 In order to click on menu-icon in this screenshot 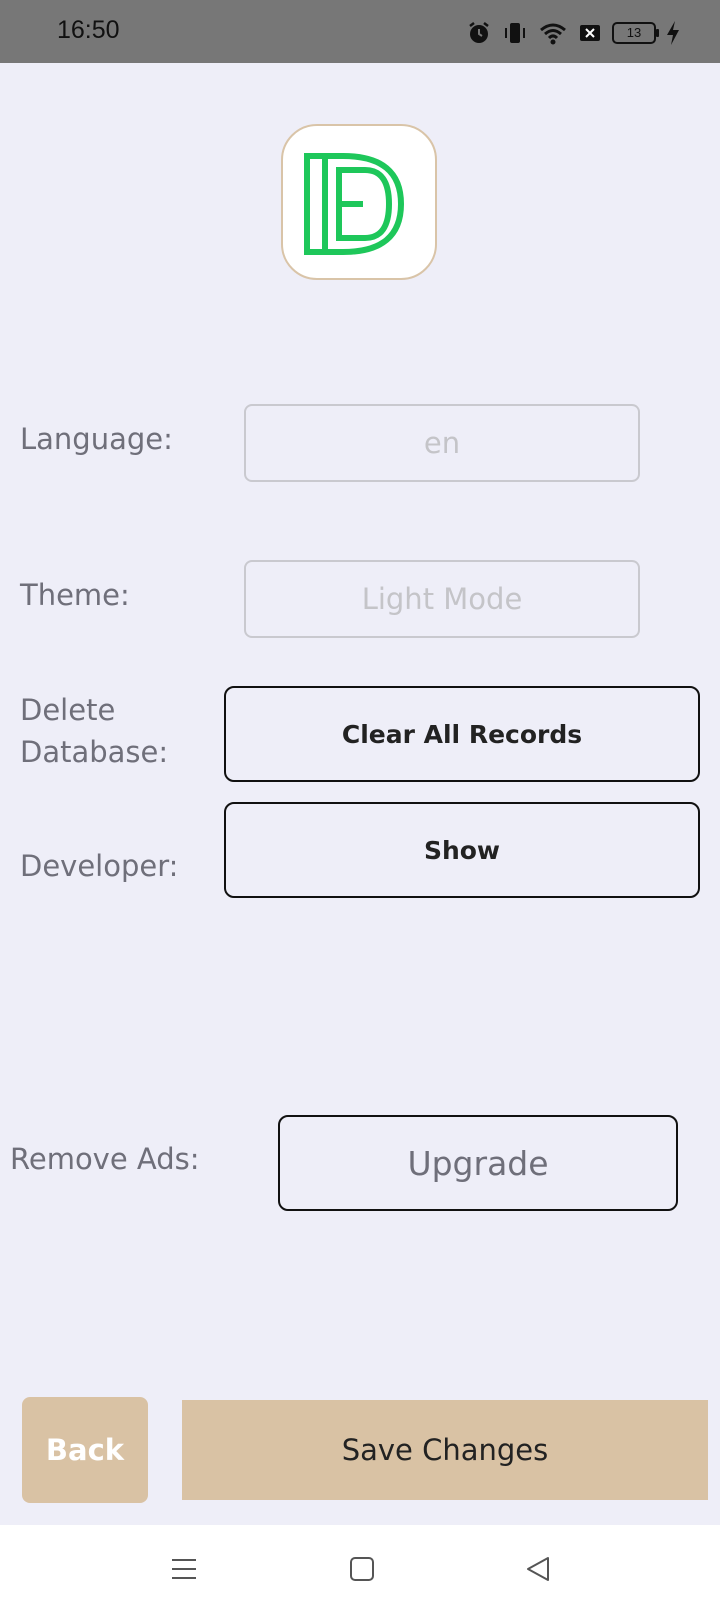, I will do `click(184, 1569)`.